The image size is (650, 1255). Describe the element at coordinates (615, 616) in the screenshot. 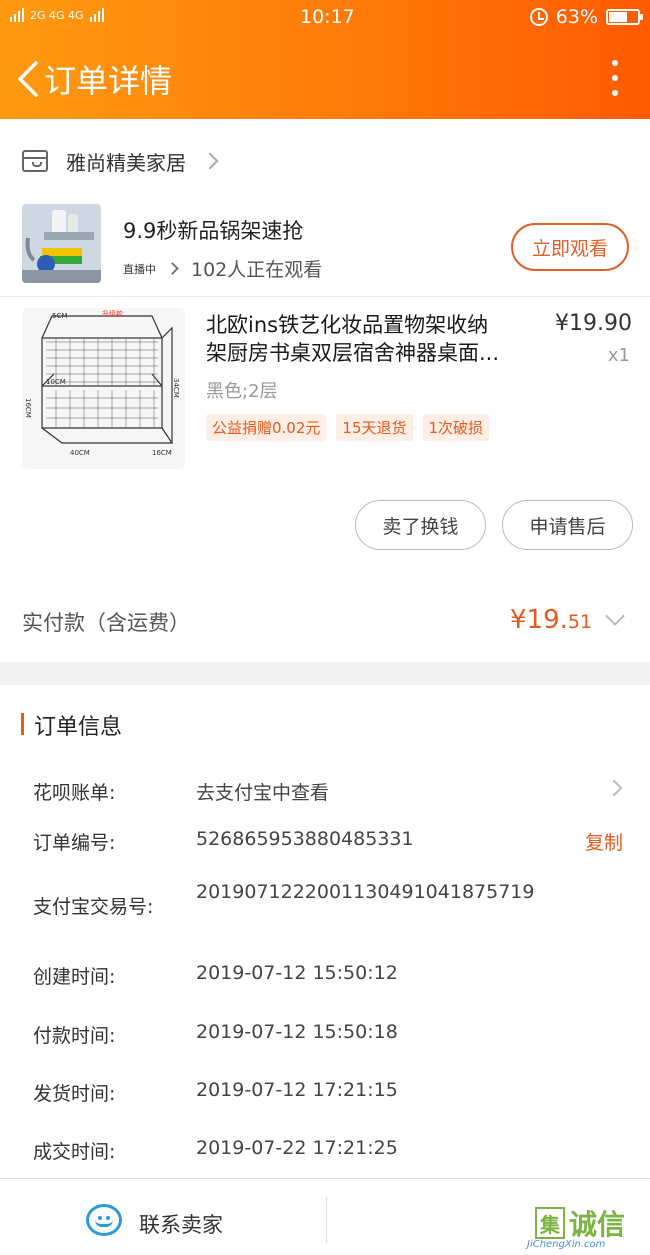

I see `chevron-down-icon` at that location.